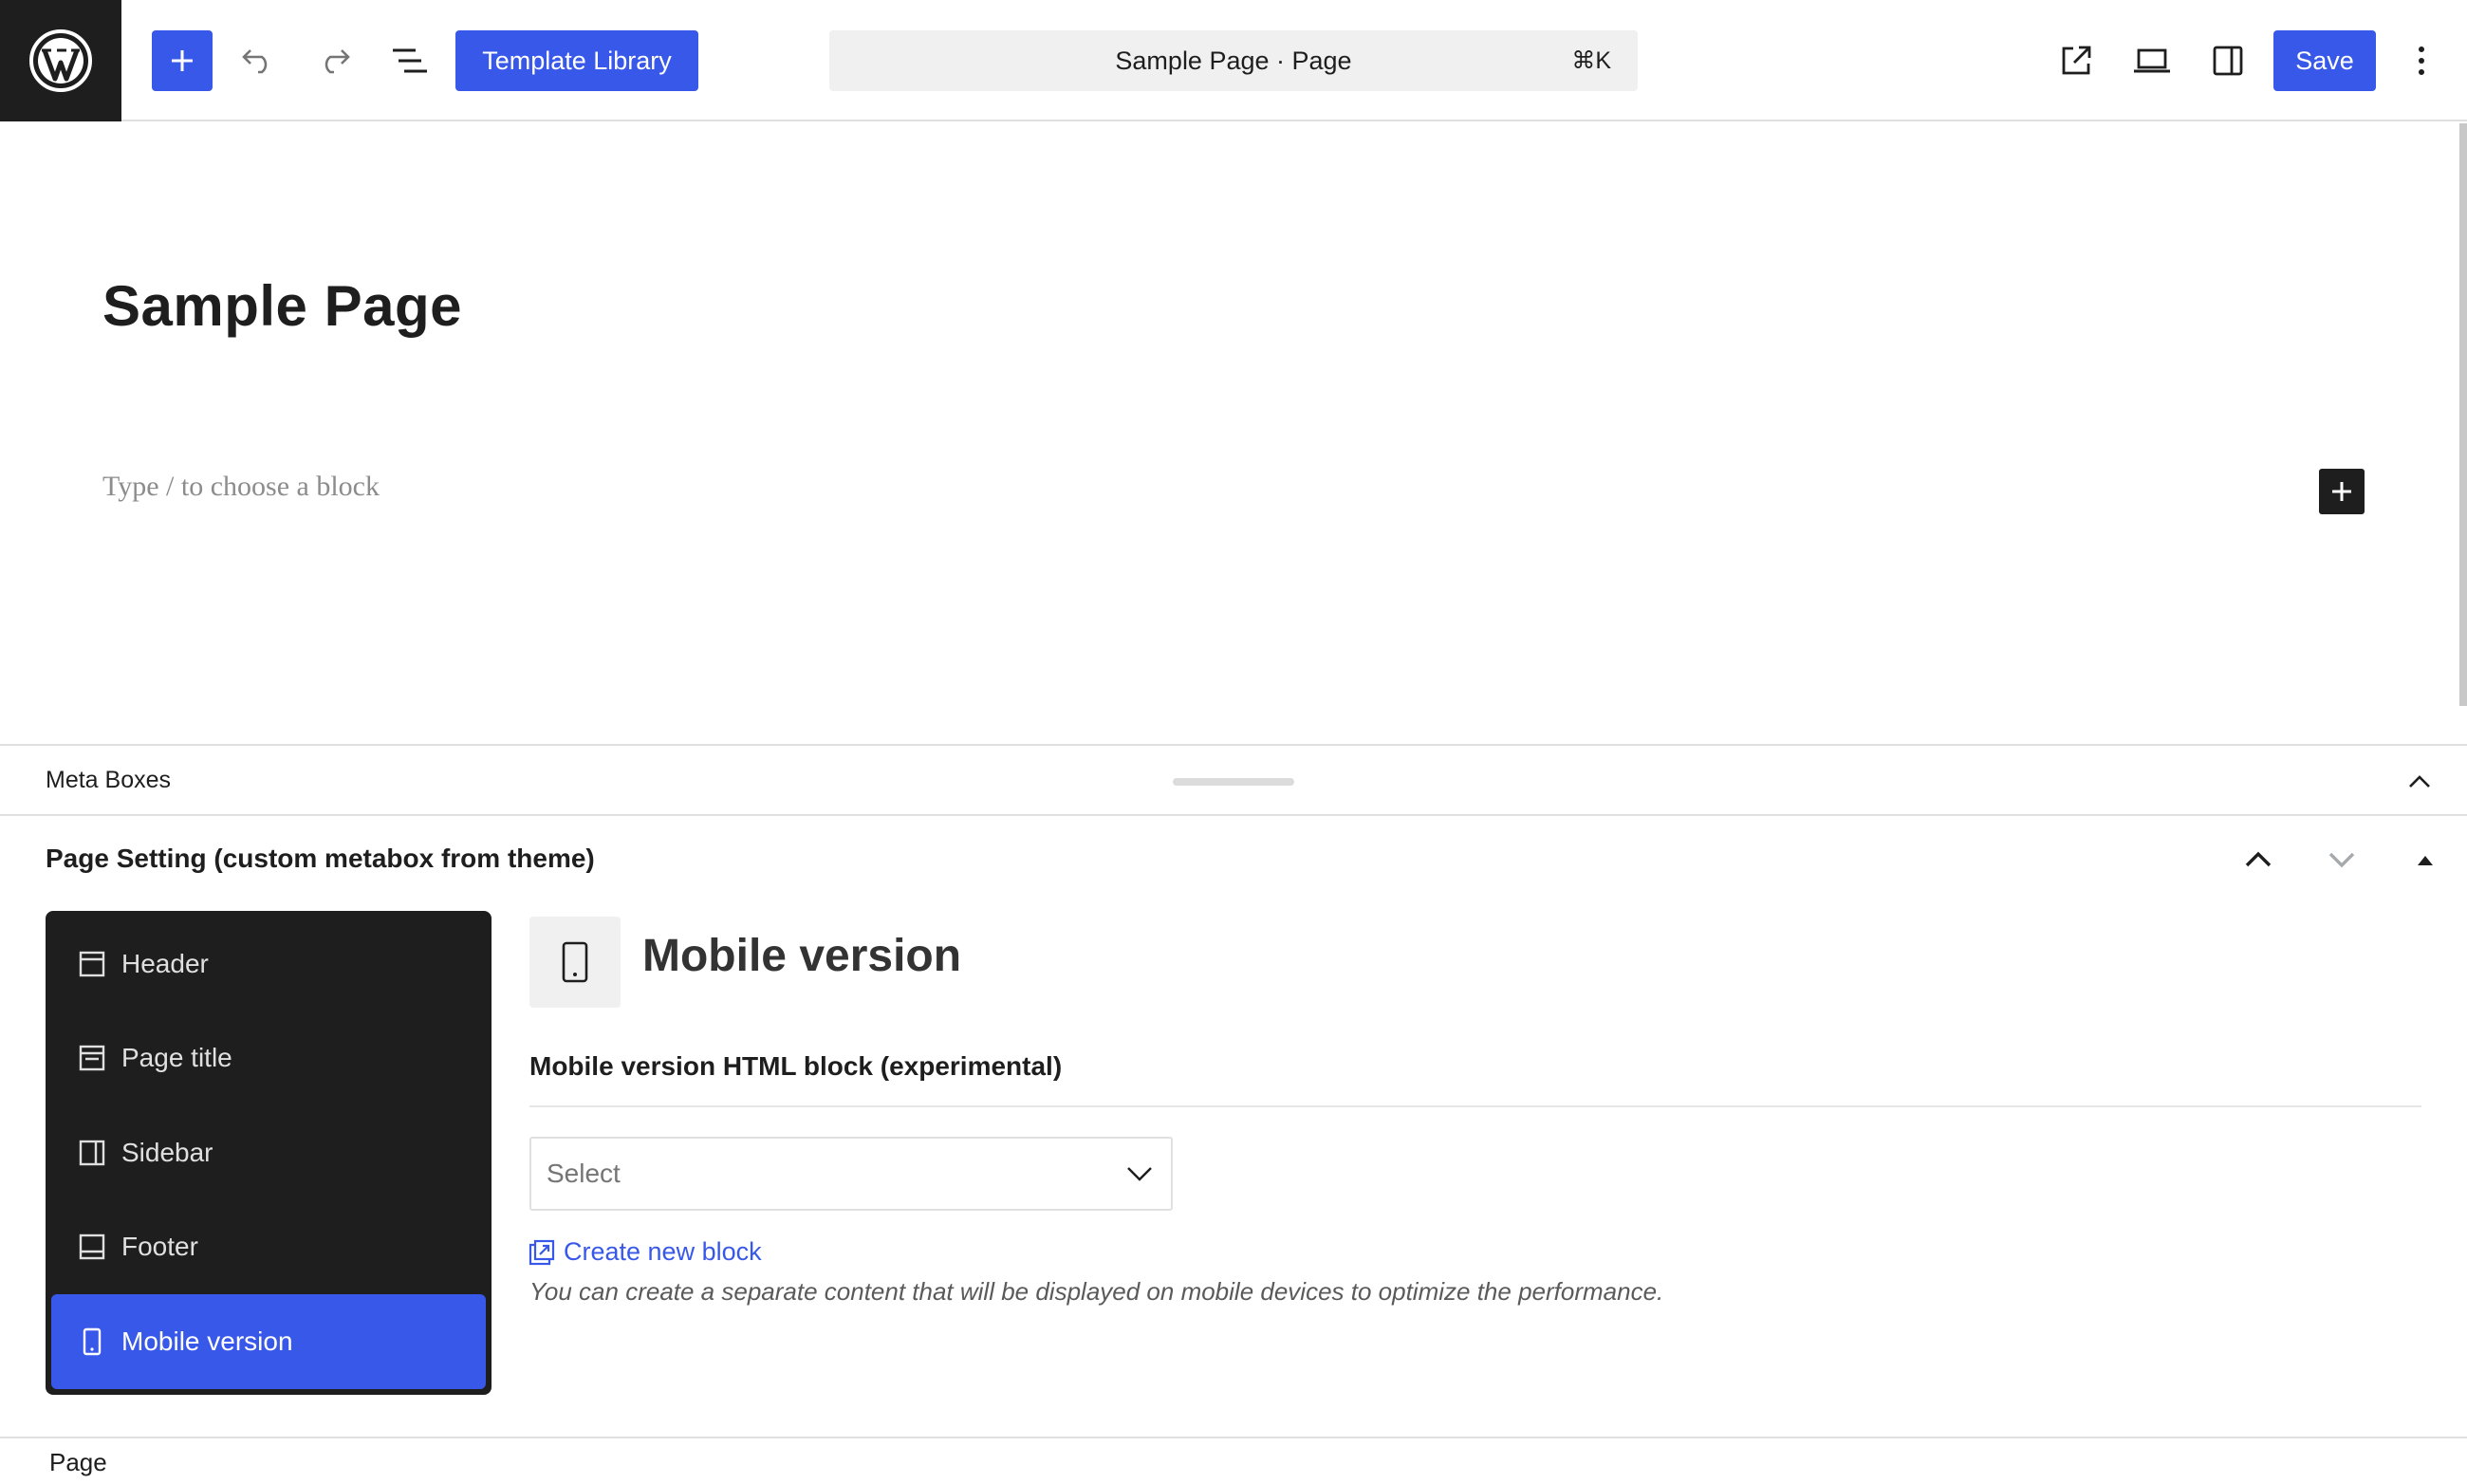 The width and height of the screenshot is (2467, 1484). I want to click on undo-icon, so click(255, 62).